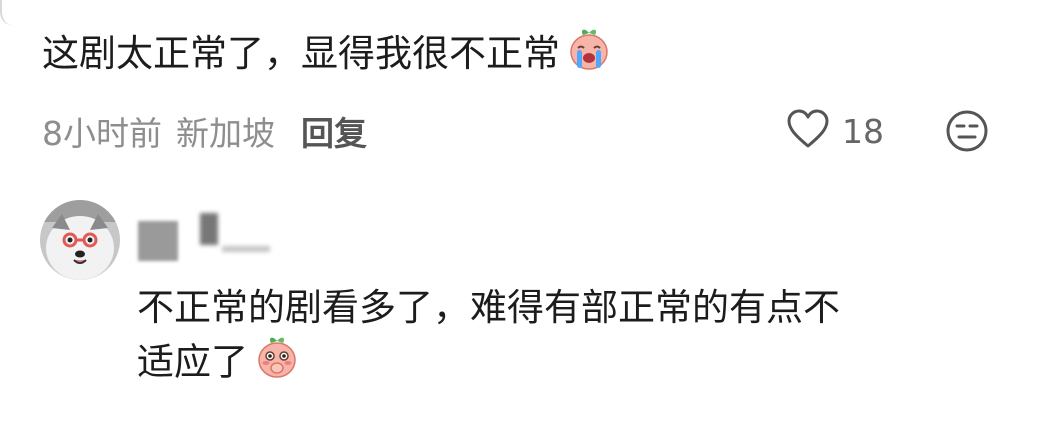  What do you see at coordinates (808, 131) in the screenshot?
I see `heart-outline-icon` at bounding box center [808, 131].